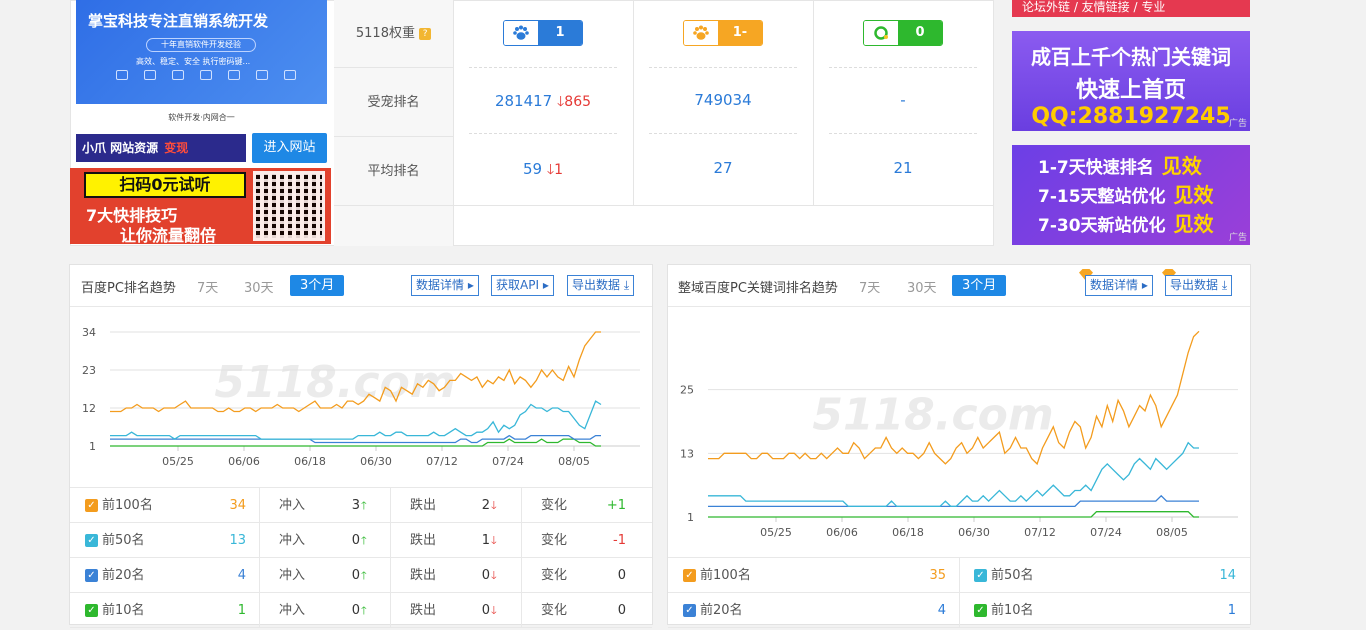 This screenshot has width=1366, height=630. What do you see at coordinates (621, 575) in the screenshot?
I see `change-value: 0` at bounding box center [621, 575].